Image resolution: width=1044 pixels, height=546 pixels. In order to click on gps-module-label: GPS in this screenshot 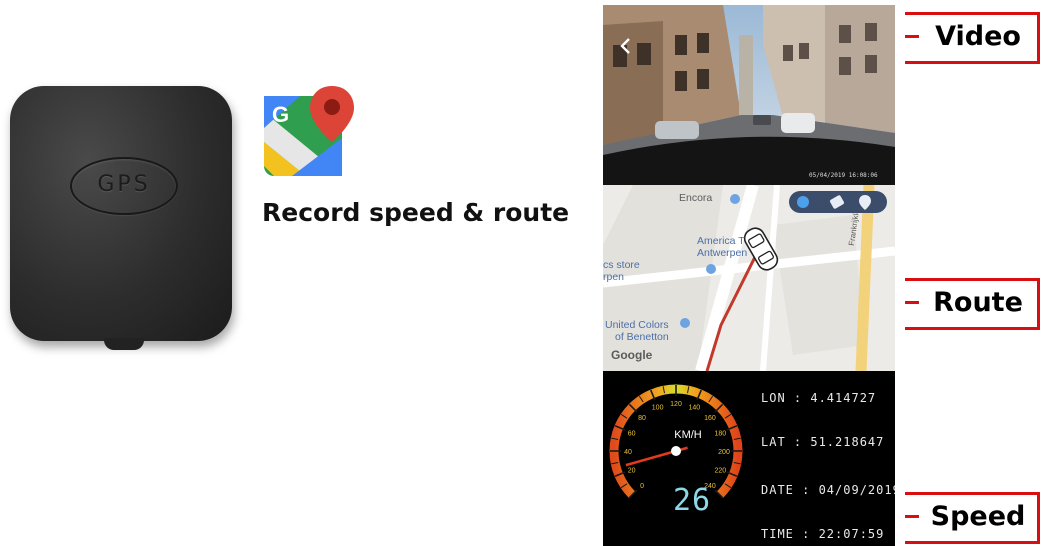, I will do `click(124, 184)`.